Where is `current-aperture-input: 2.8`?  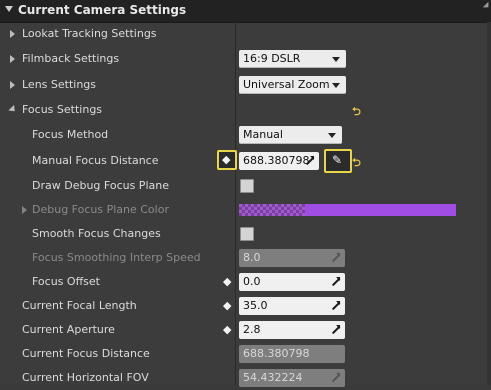 current-aperture-input: 2.8 is located at coordinates (292, 330).